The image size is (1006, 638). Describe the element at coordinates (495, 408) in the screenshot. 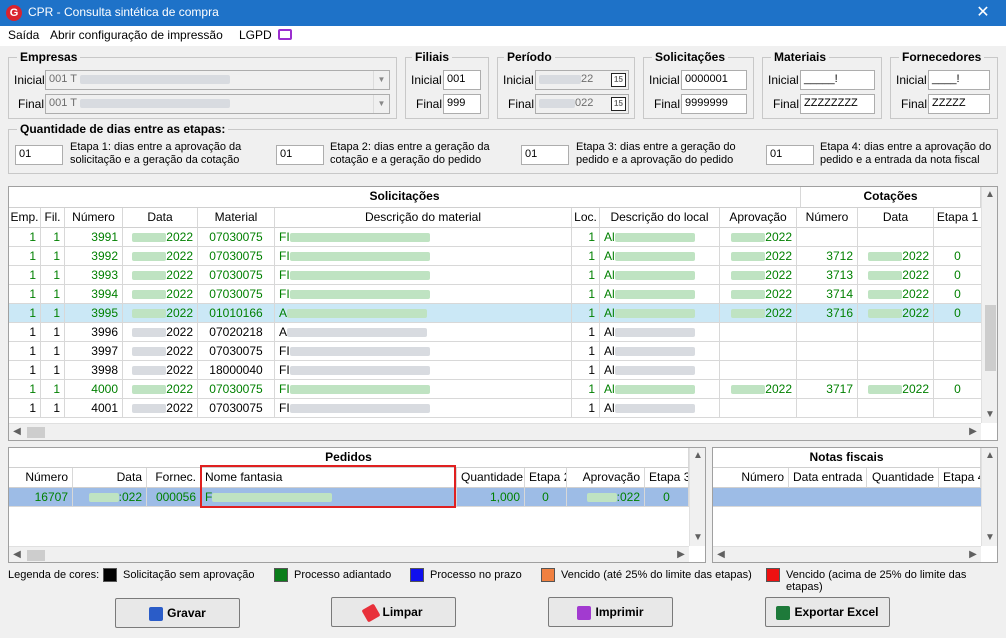

I see `table-row: 1 1 4001 2022 07030075 FI 1 Al` at that location.